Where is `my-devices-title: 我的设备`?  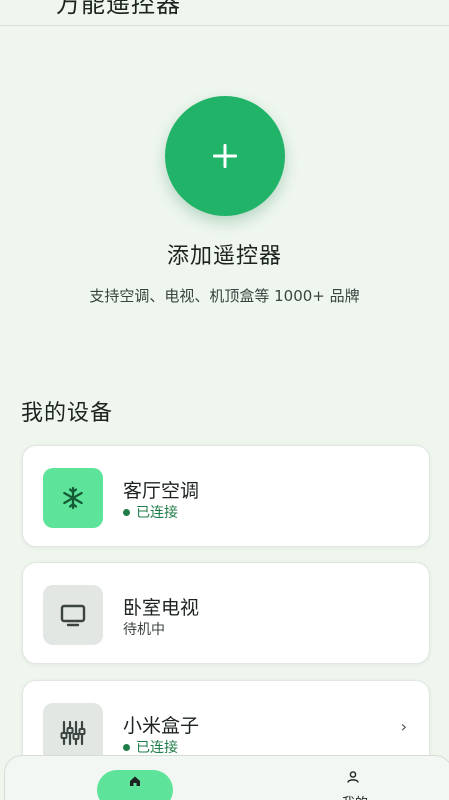 my-devices-title: 我的设备 is located at coordinates (67, 413).